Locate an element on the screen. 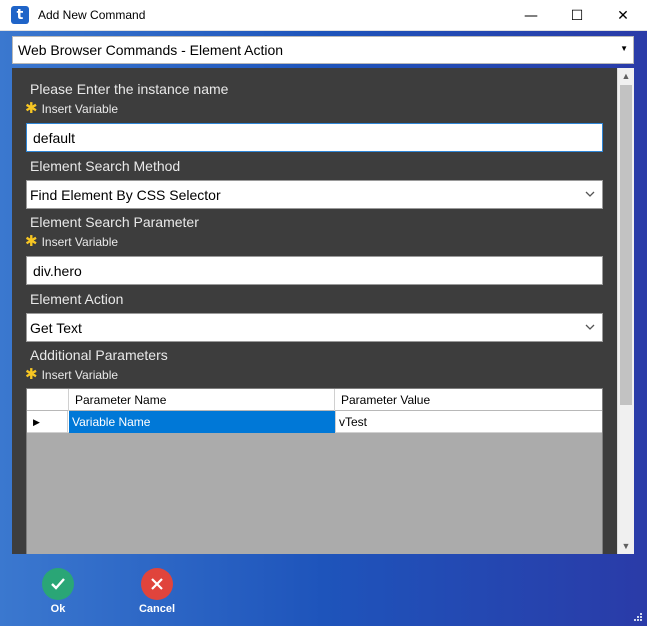 The height and width of the screenshot is (626, 647). cell-parameter-value: vTest is located at coordinates (468, 422).